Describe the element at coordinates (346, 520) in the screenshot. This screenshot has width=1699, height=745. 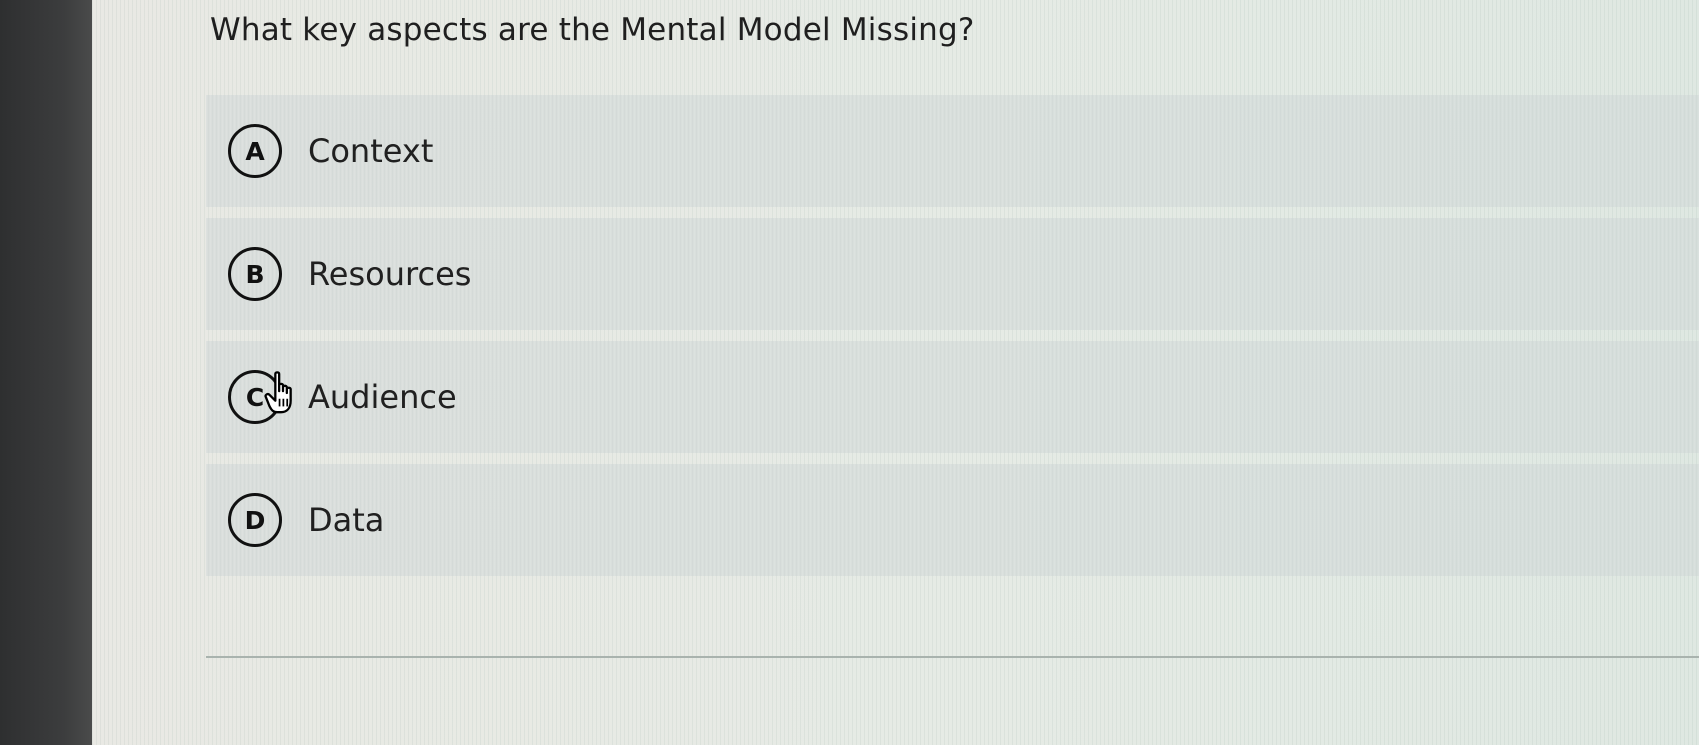
I see `option-d-label: Data` at that location.